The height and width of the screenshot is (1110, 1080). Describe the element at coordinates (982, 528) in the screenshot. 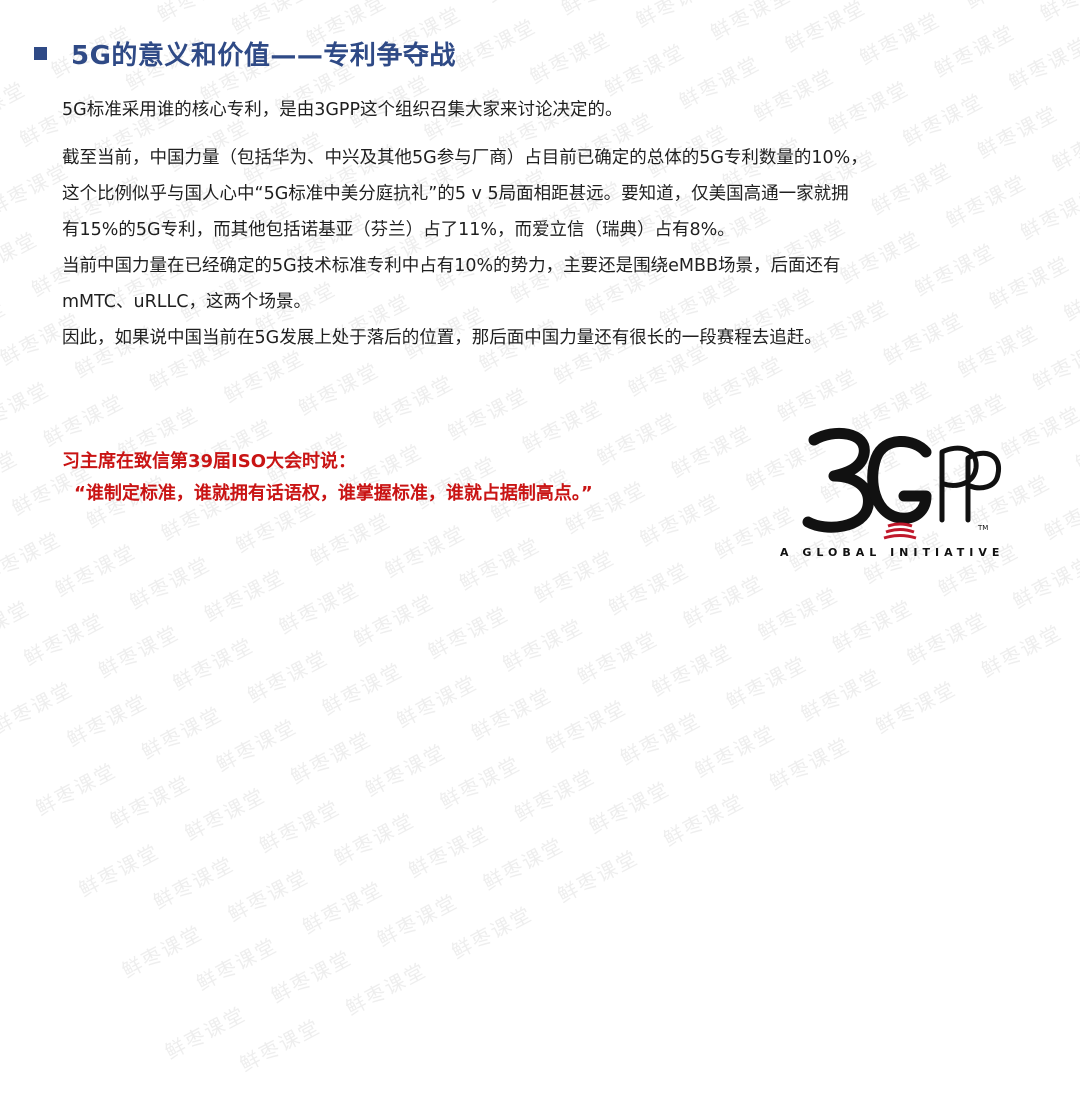

I see `trademark-mark: TM` at that location.